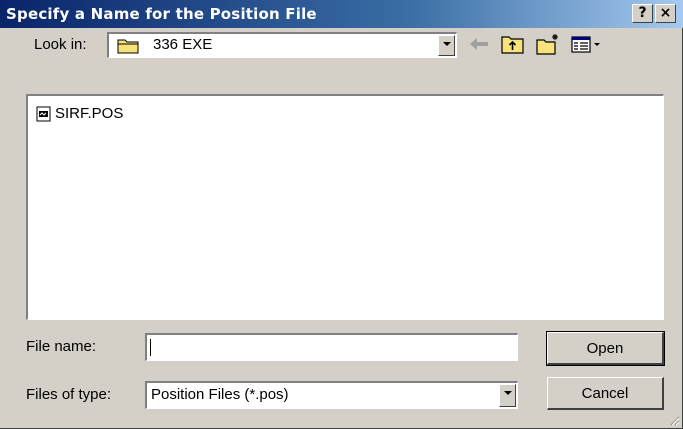 Image resolution: width=683 pixels, height=429 pixels. Describe the element at coordinates (674, 420) in the screenshot. I see `resize-grip-icon` at that location.